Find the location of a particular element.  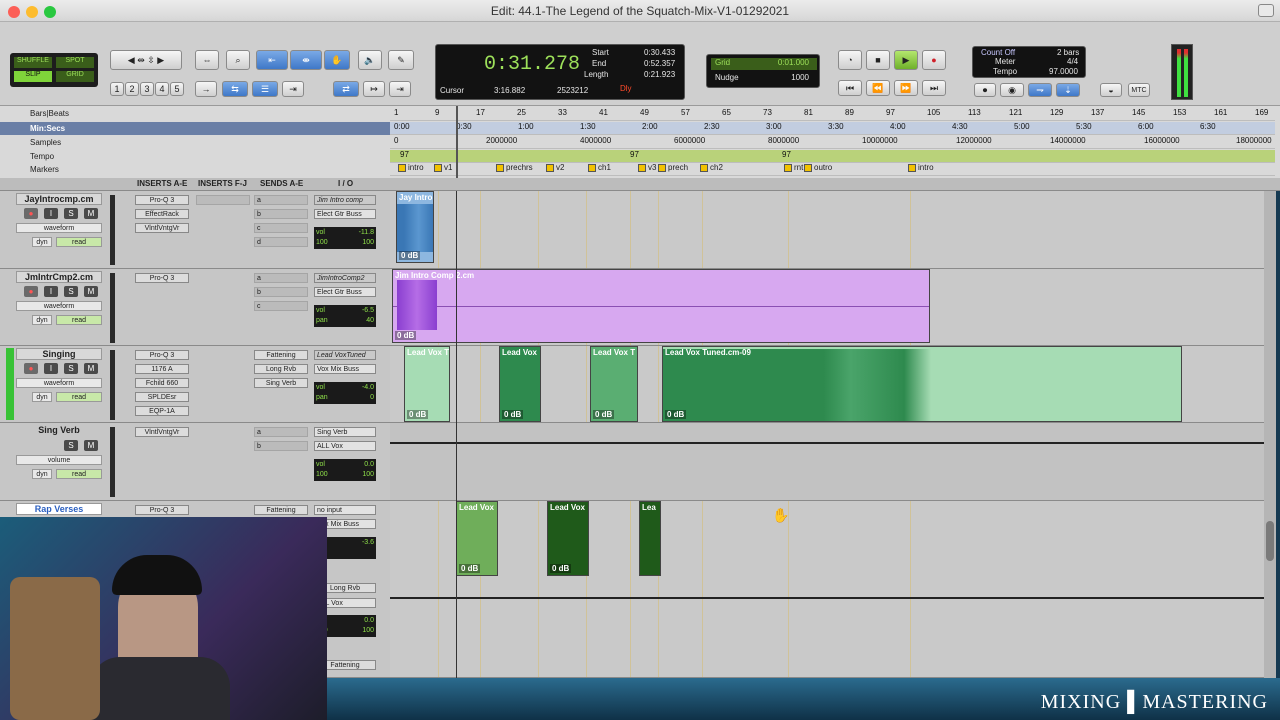

nudge-value-field: Nudge 1000 is located at coordinates (764, 79).